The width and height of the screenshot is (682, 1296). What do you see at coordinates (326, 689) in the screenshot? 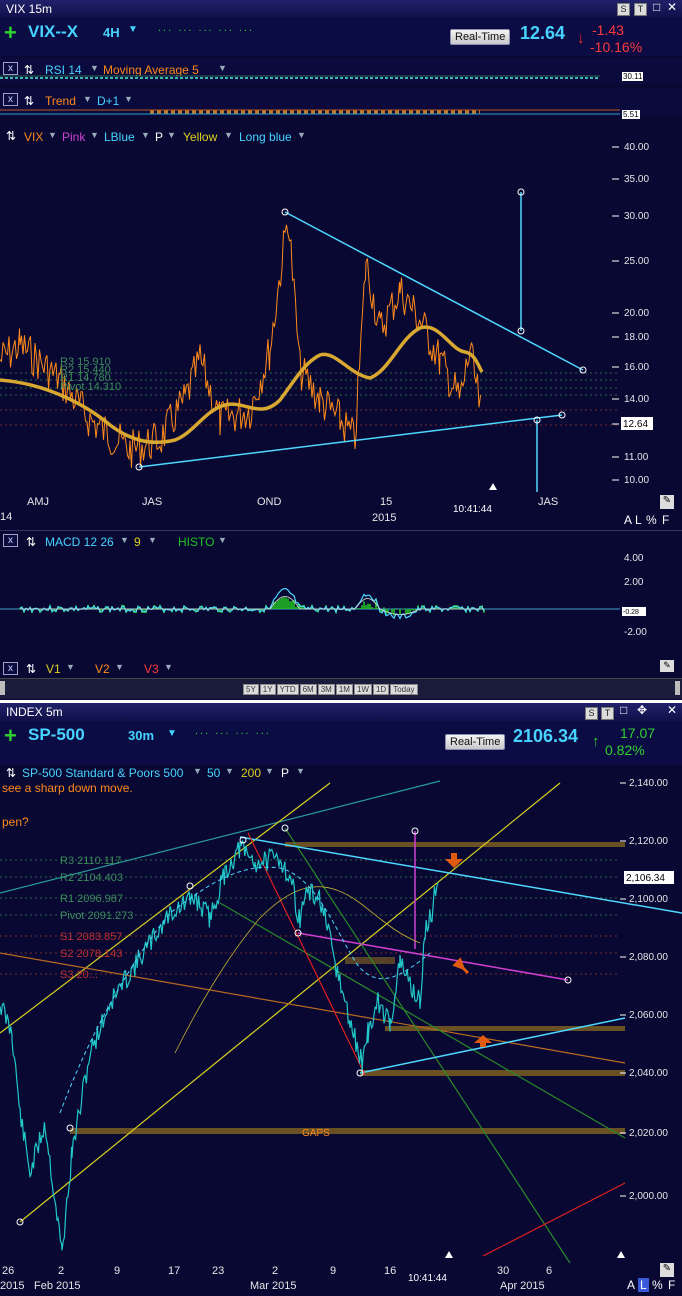
I see `period-button-3m: 3M` at bounding box center [326, 689].